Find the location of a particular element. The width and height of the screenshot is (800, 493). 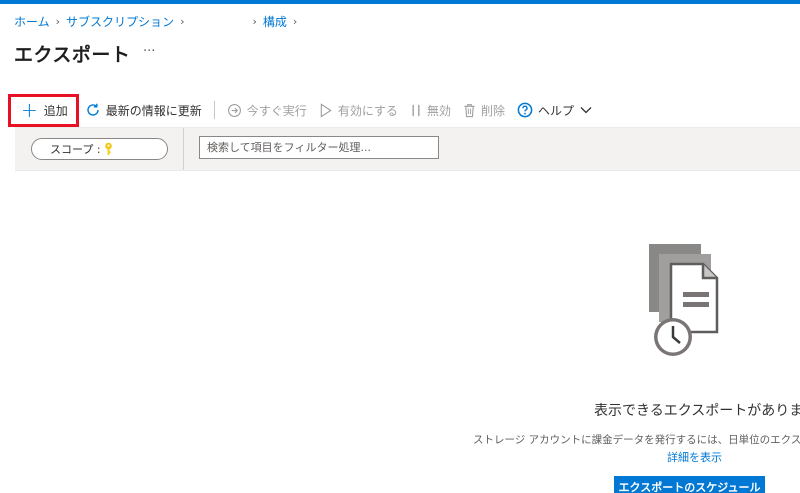

top-accent-bar is located at coordinates (400, 2).